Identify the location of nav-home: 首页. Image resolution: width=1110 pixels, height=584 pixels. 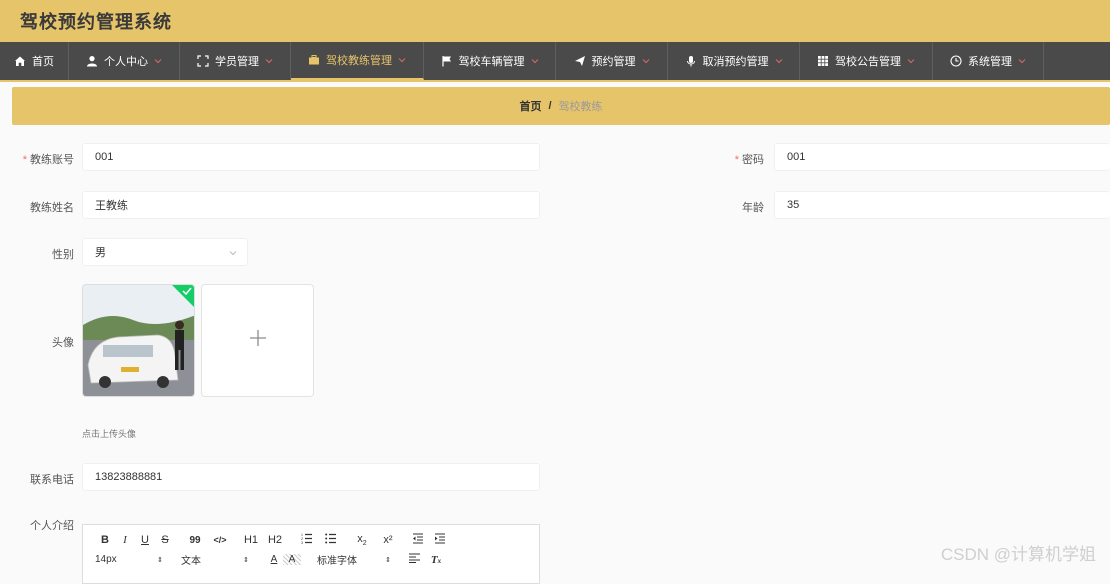
(34, 61).